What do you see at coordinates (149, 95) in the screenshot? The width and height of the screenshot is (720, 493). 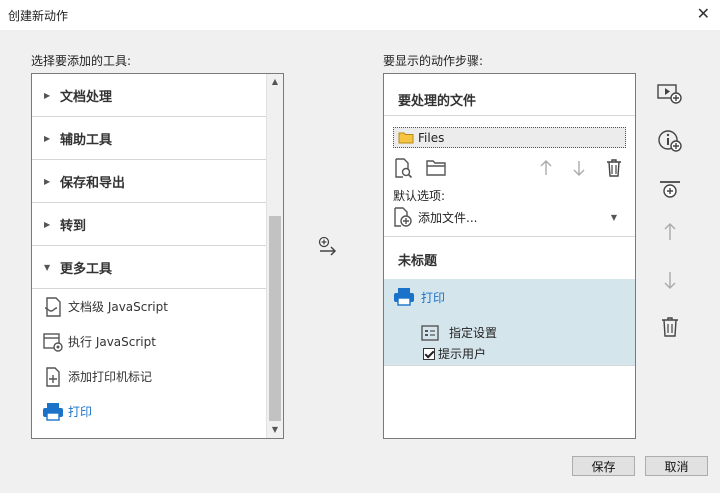 I see `group-document-processing: ▶ 文档处理` at bounding box center [149, 95].